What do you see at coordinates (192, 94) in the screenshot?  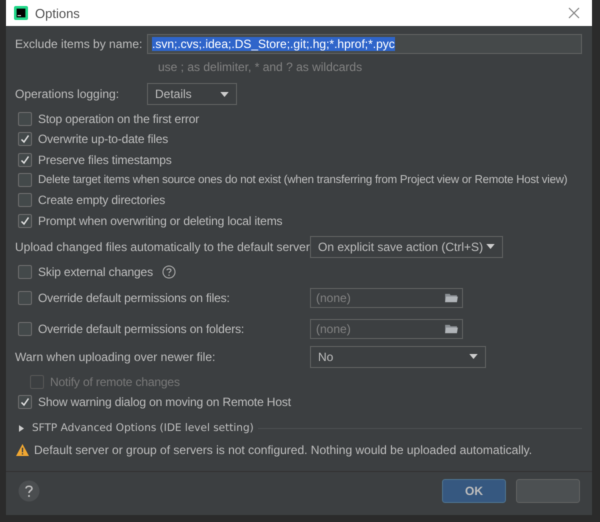 I see `logging-dropdown: Details` at bounding box center [192, 94].